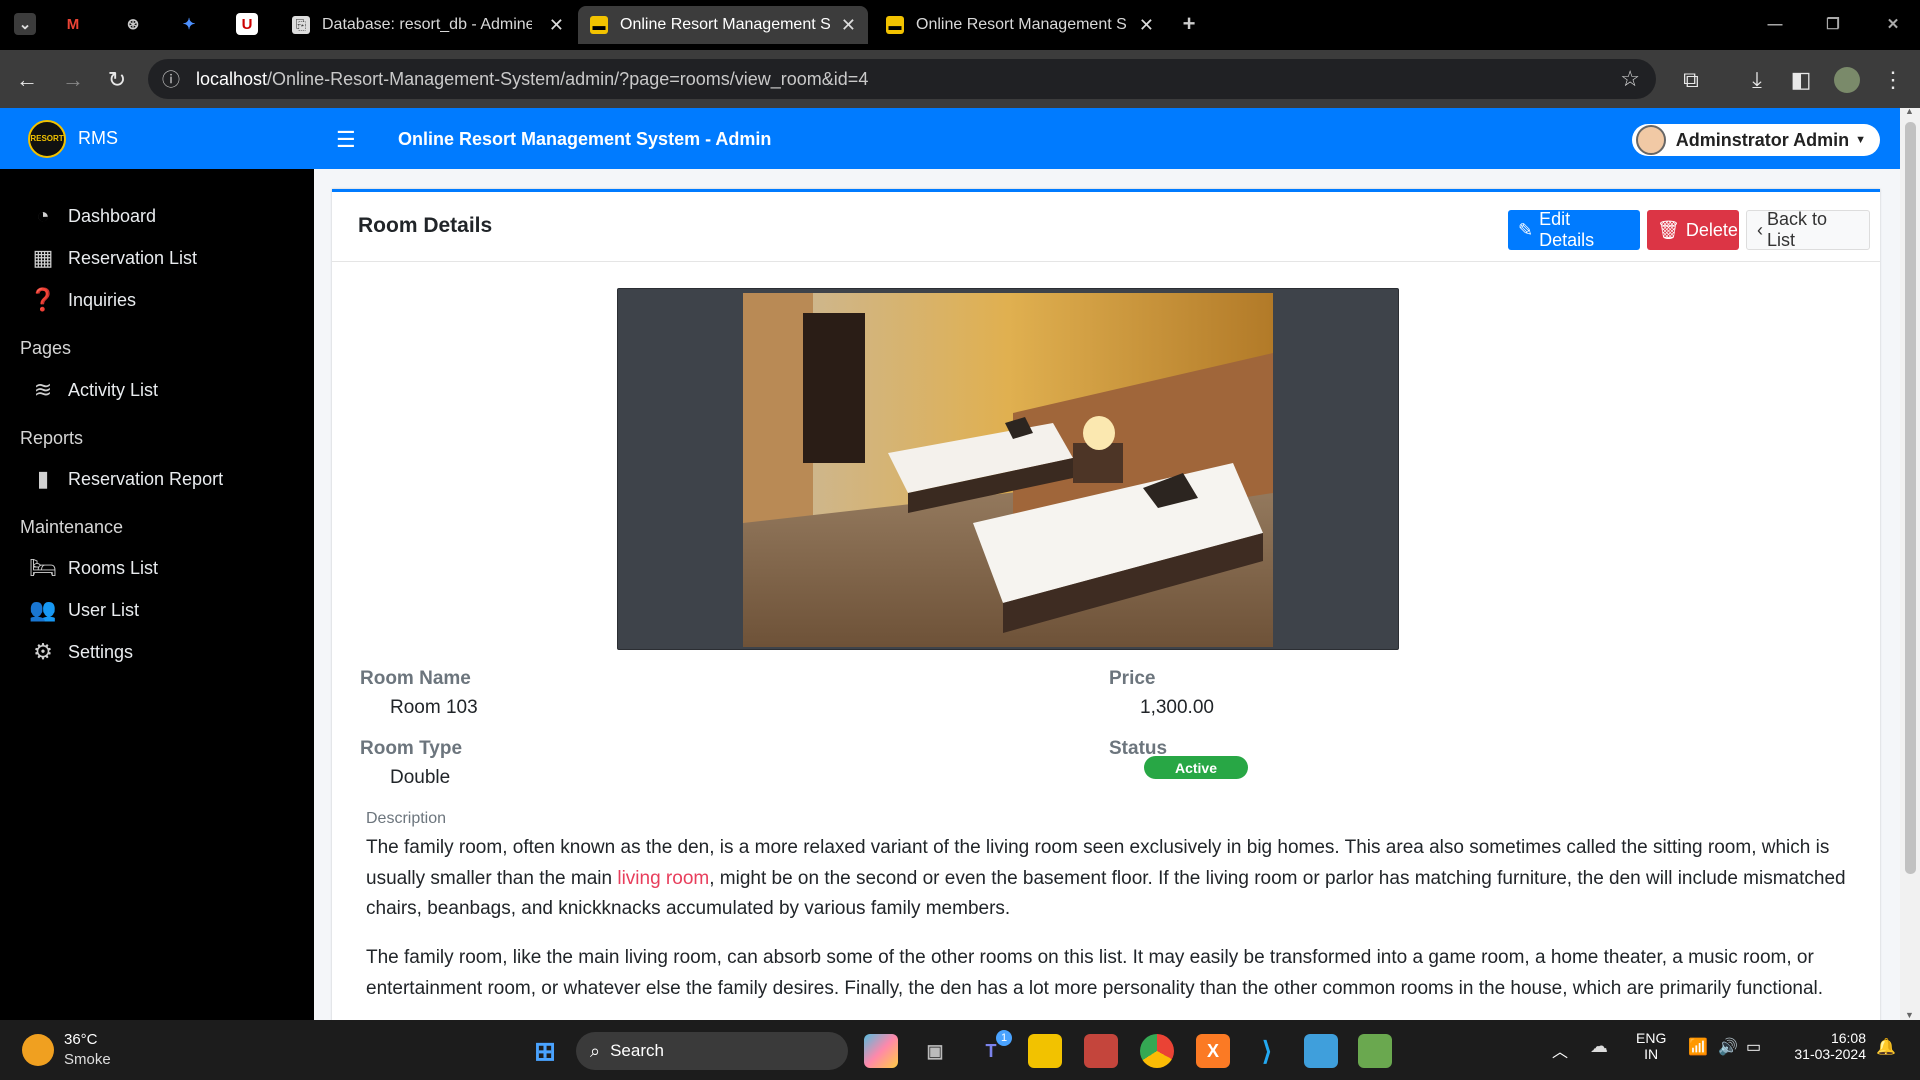  What do you see at coordinates (1267, 1051) in the screenshot?
I see `vscode-icon: ⟩` at bounding box center [1267, 1051].